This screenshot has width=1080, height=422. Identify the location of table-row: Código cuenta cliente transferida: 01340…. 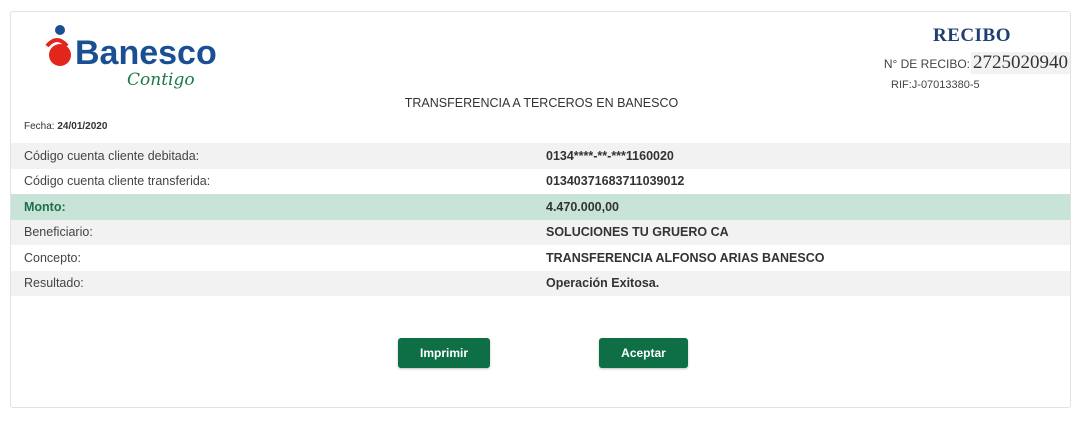
(540, 181).